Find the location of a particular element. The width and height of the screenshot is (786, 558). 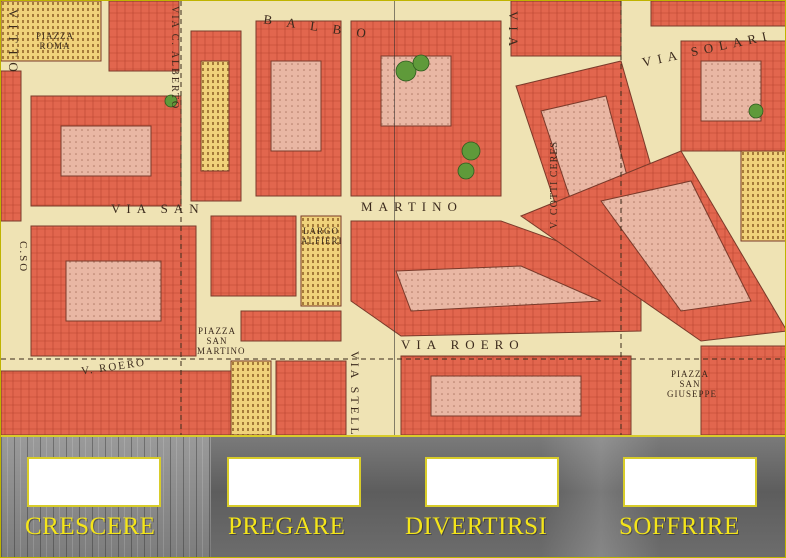

drop-slot-divertirsi is located at coordinates (492, 482).